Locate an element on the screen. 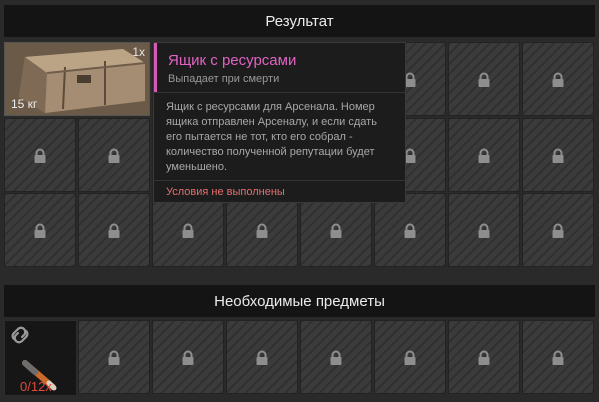 The height and width of the screenshot is (402, 599). item-weight: 15 кг is located at coordinates (24, 104).